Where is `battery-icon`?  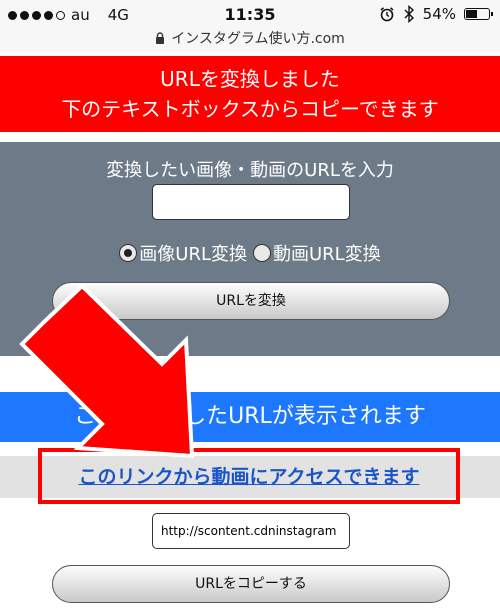
battery-icon is located at coordinates (478, 14).